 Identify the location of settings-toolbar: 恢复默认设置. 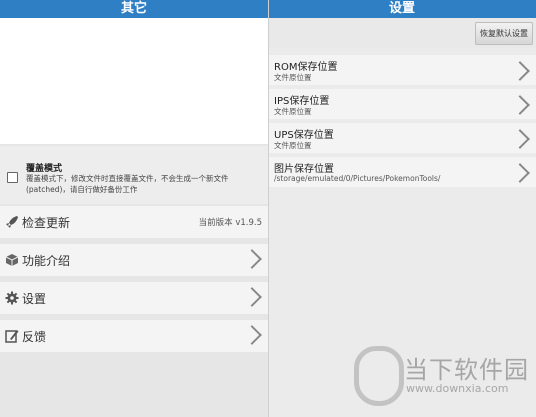
(402, 33).